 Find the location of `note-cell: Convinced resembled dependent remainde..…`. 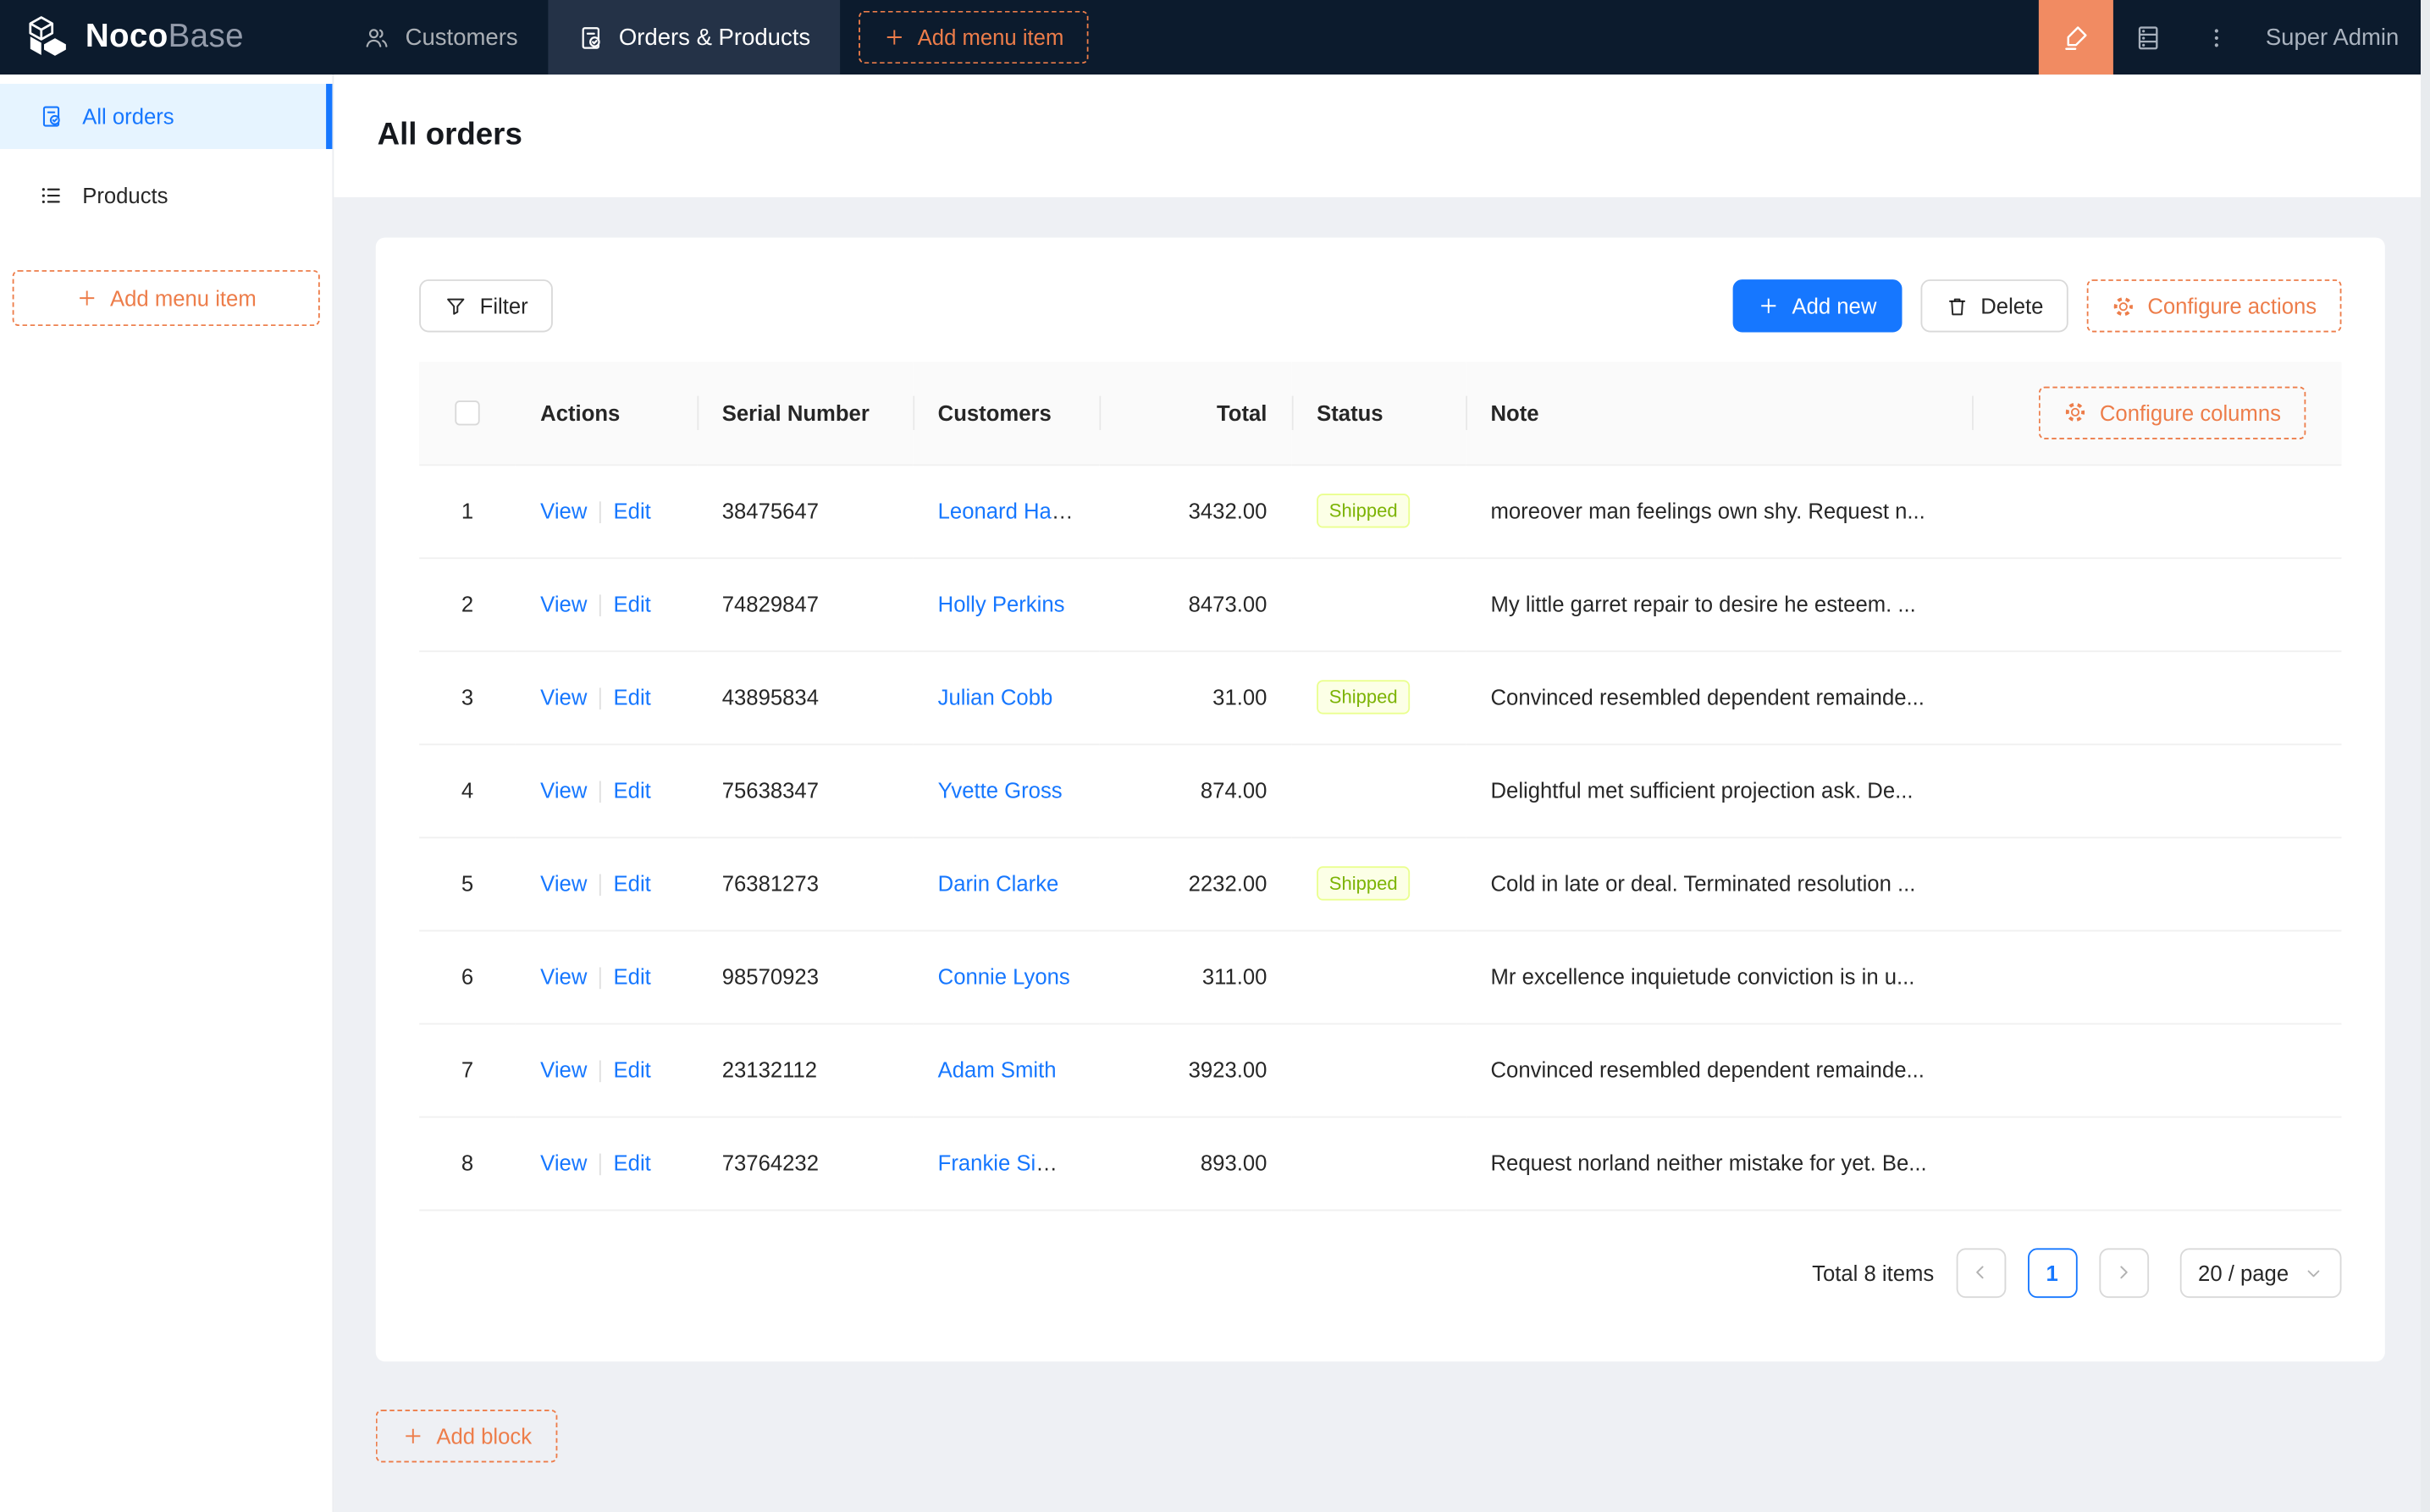

note-cell: Convinced resembled dependent remainde..… is located at coordinates (1904, 1070).